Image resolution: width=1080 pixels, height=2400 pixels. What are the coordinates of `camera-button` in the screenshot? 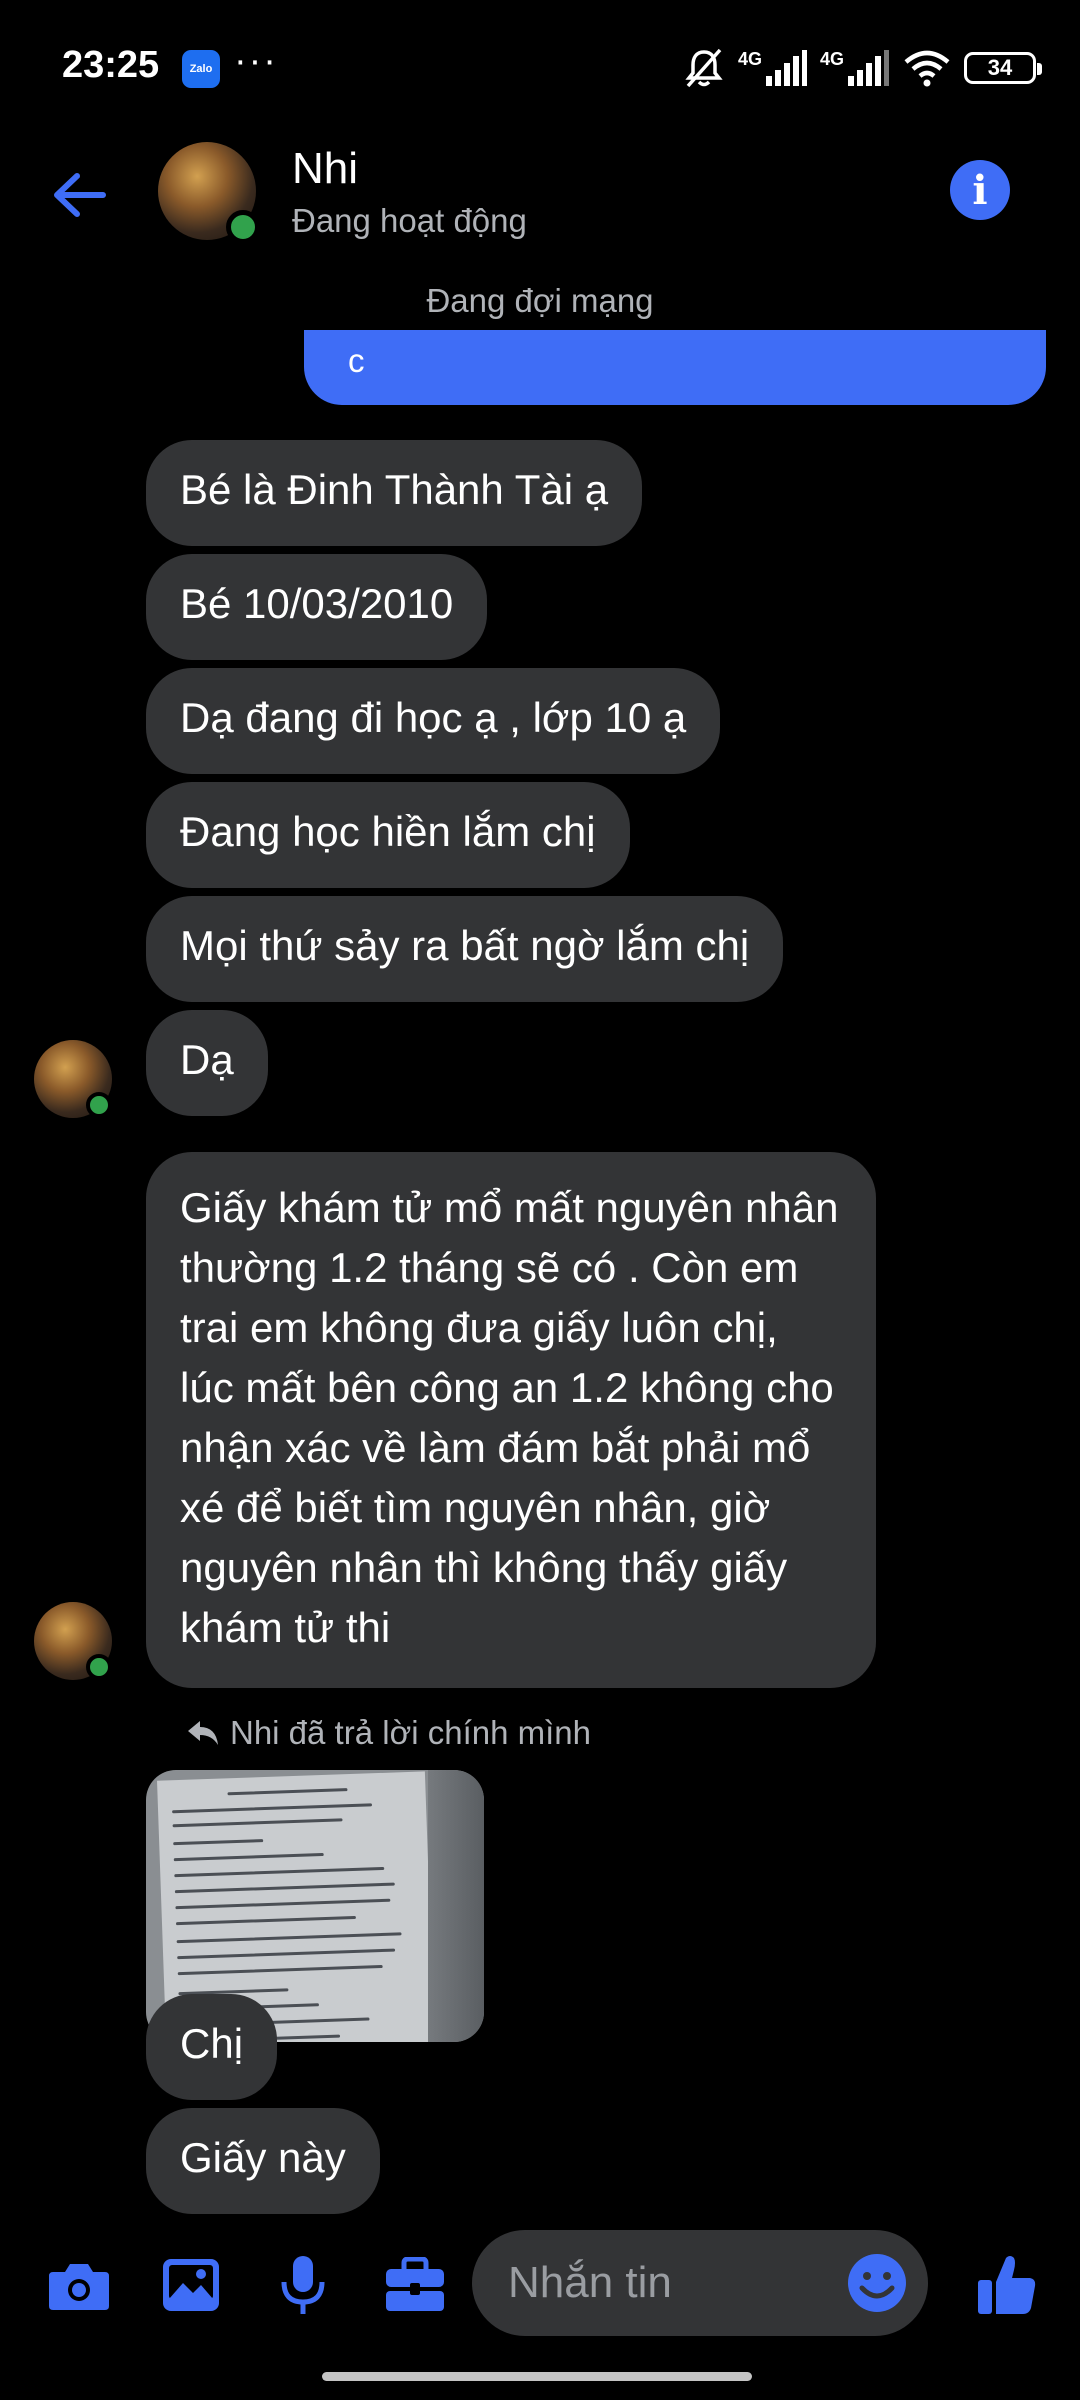 It's located at (79, 2285).